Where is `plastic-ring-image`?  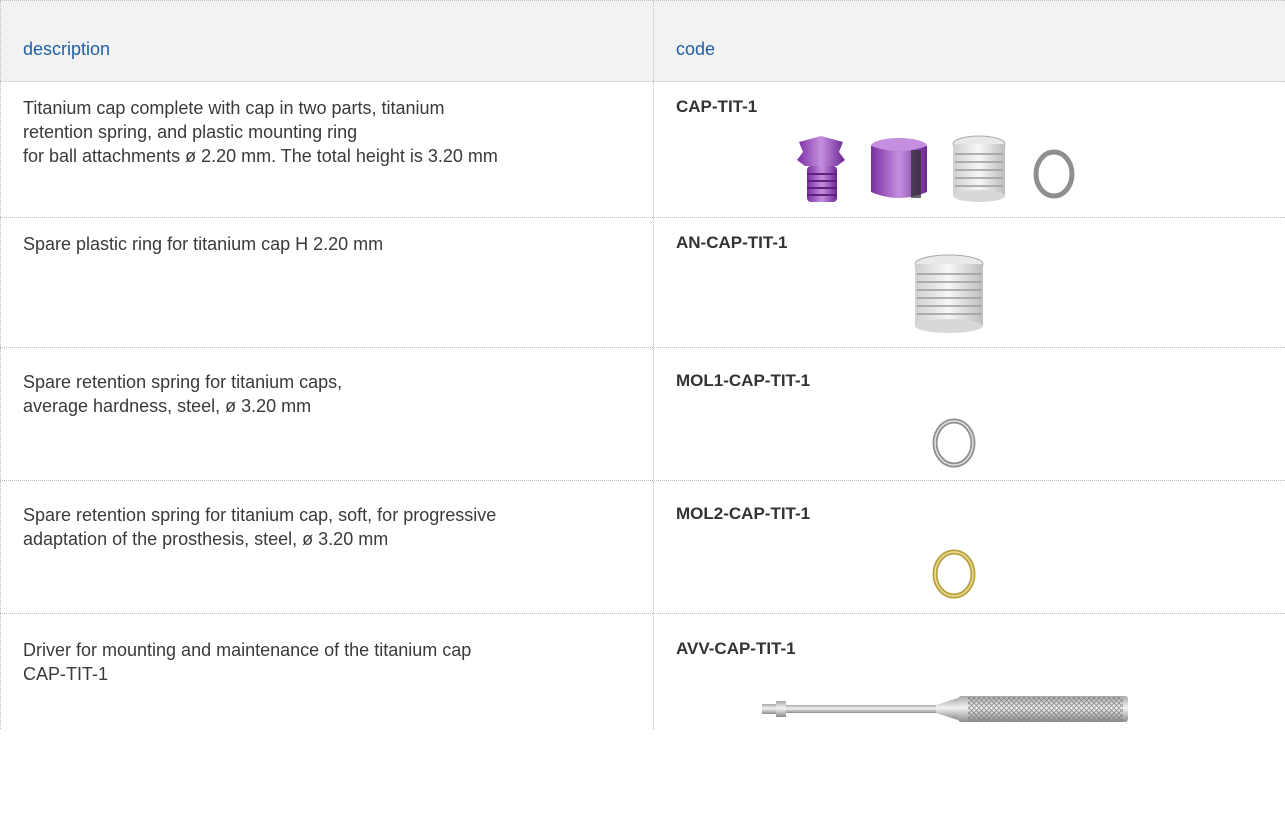
plastic-ring-image is located at coordinates (949, 293).